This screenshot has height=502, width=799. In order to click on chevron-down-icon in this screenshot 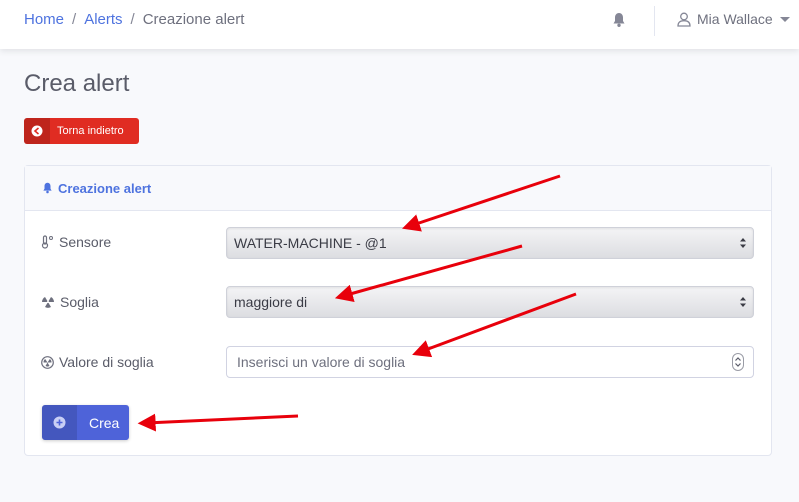, I will do `click(784, 19)`.